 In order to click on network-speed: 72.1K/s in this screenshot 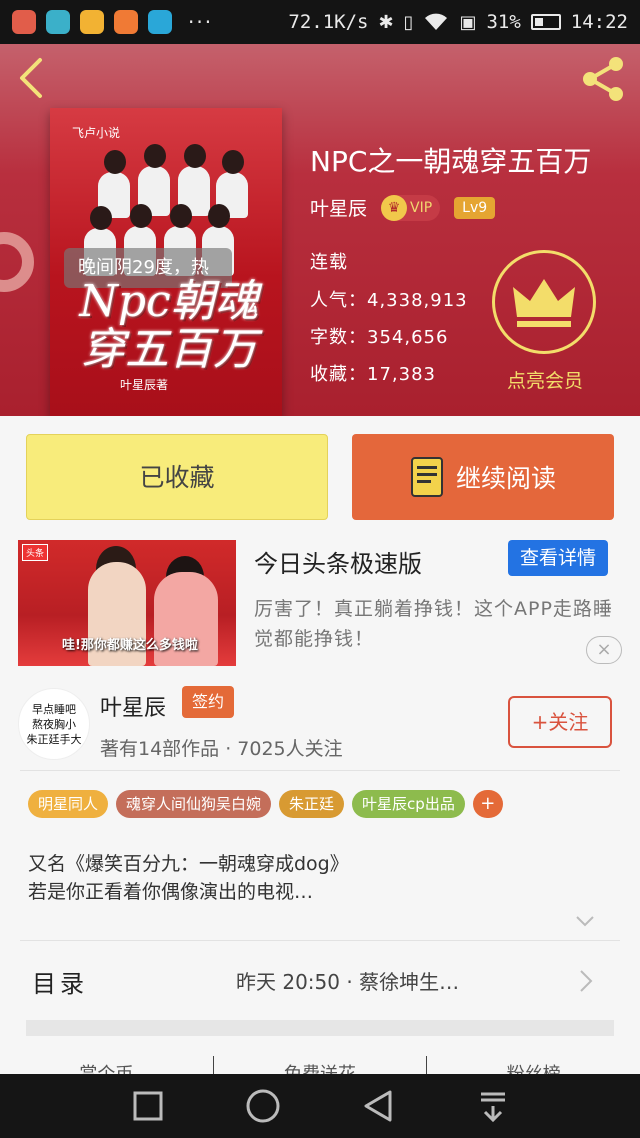, I will do `click(328, 22)`.